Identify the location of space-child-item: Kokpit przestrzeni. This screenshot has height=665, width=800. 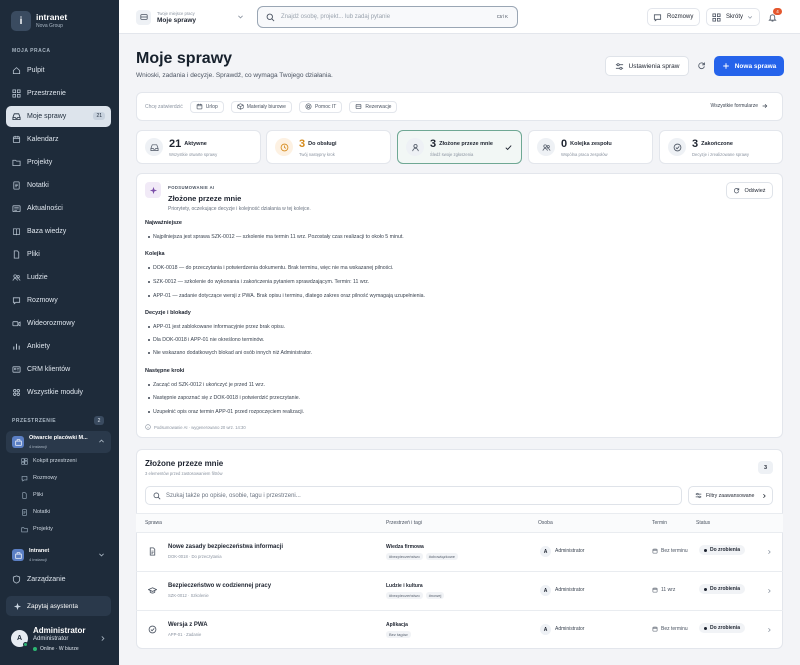
(49, 461).